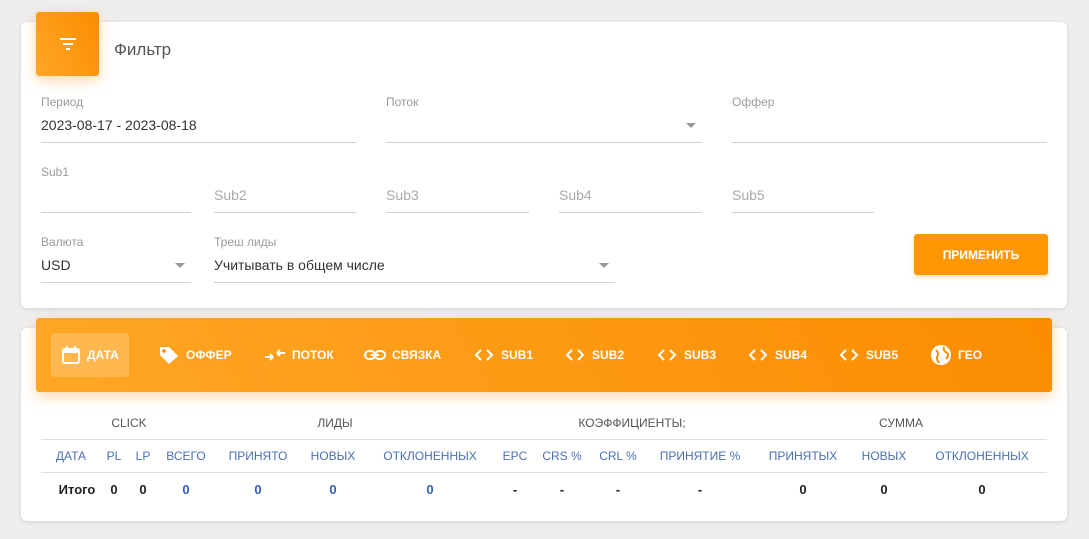  Describe the element at coordinates (185, 456) in the screenshot. I see `column-header: ВСЕГО` at that location.